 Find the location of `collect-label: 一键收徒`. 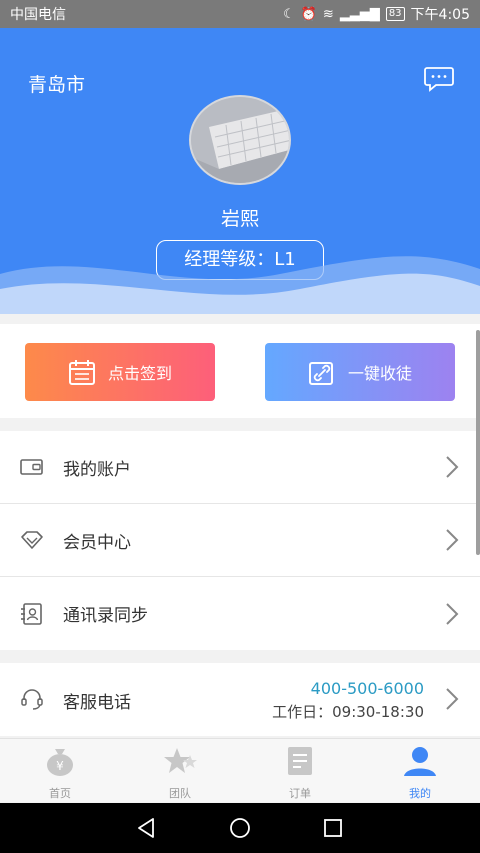

collect-label: 一键收徒 is located at coordinates (379, 373).